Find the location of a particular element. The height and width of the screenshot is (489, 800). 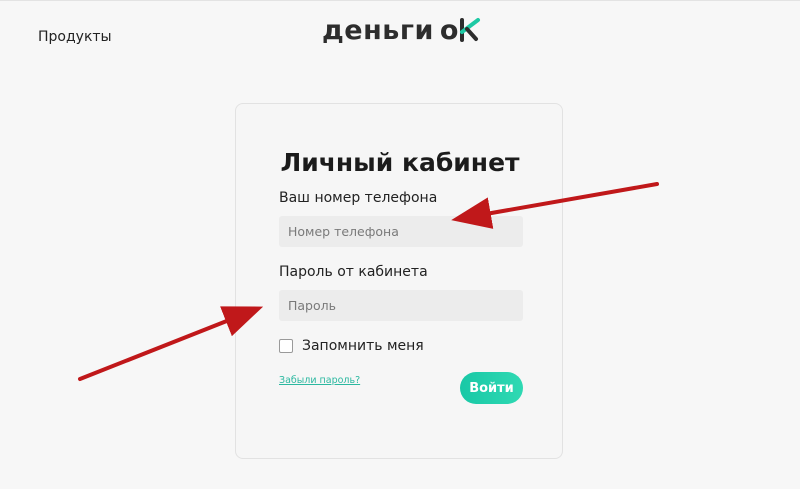

forgot-password-link: Забыли пароль? is located at coordinates (319, 380).